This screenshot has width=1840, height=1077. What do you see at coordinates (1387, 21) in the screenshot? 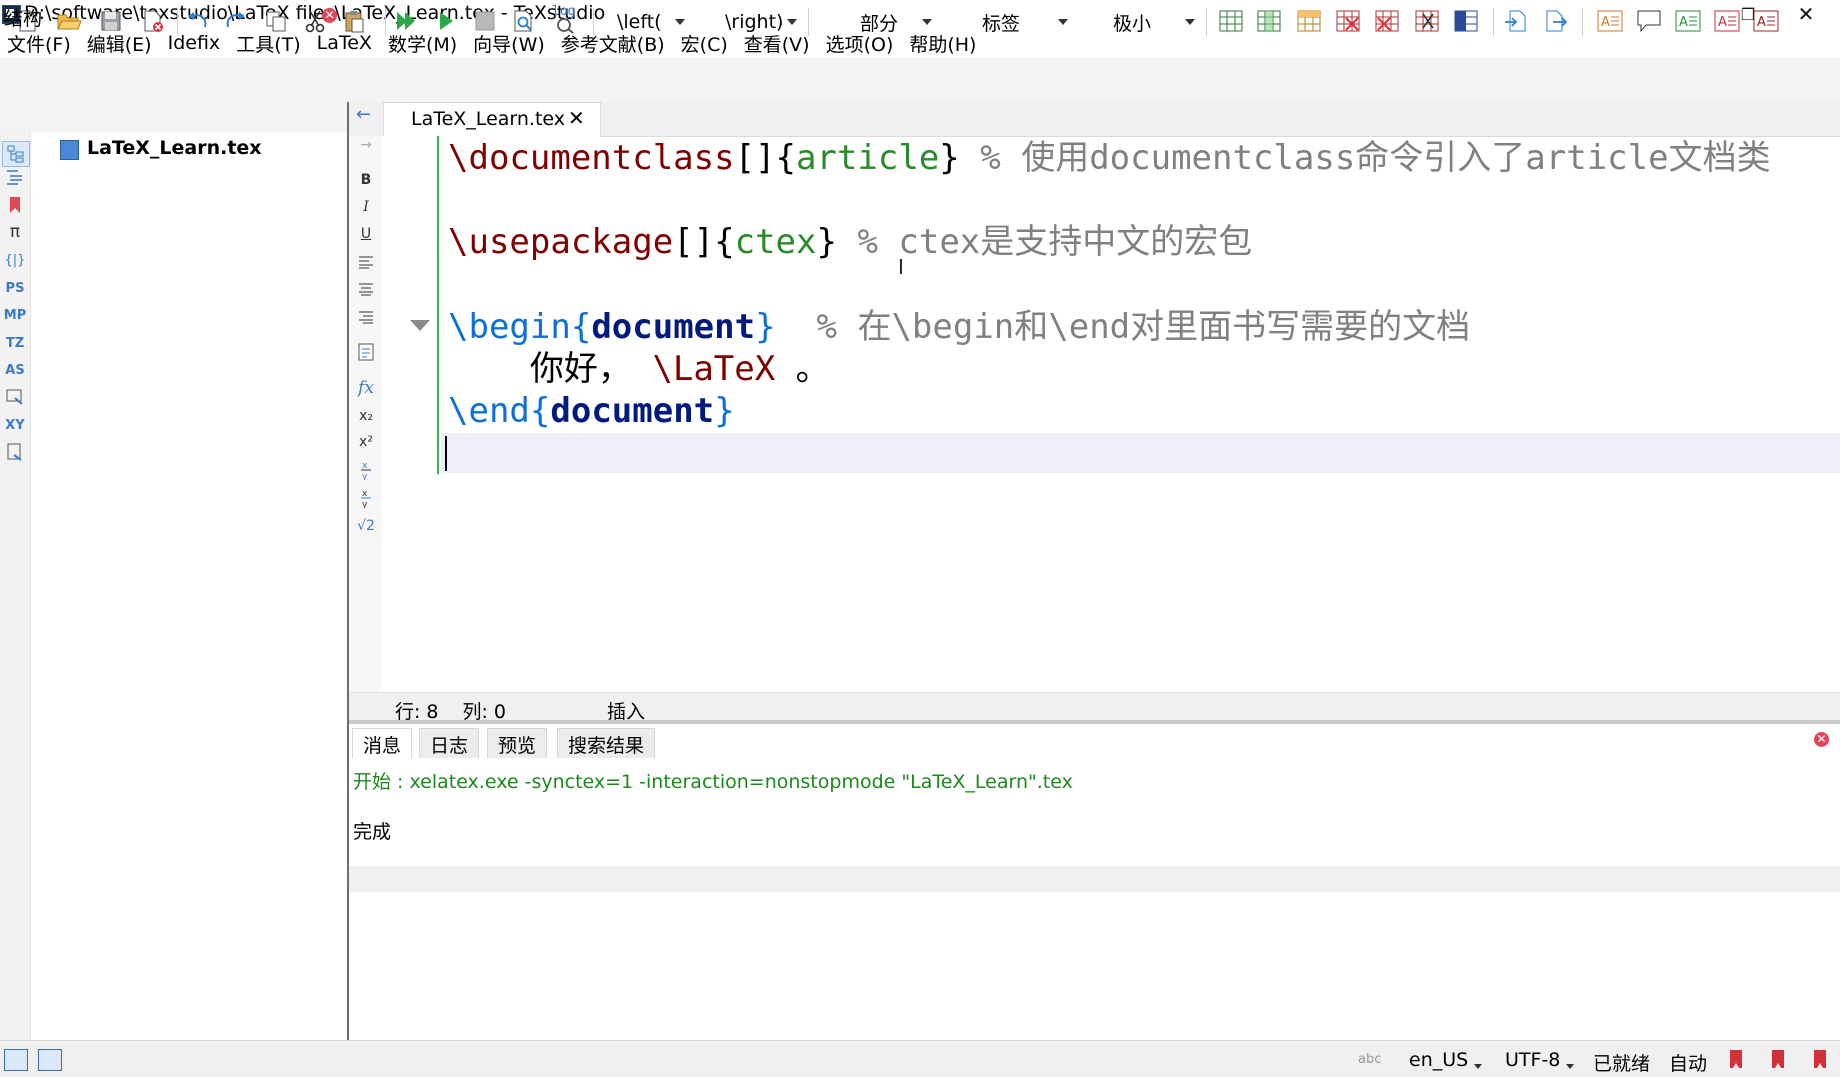
I see `table-remove-column-icon` at bounding box center [1387, 21].